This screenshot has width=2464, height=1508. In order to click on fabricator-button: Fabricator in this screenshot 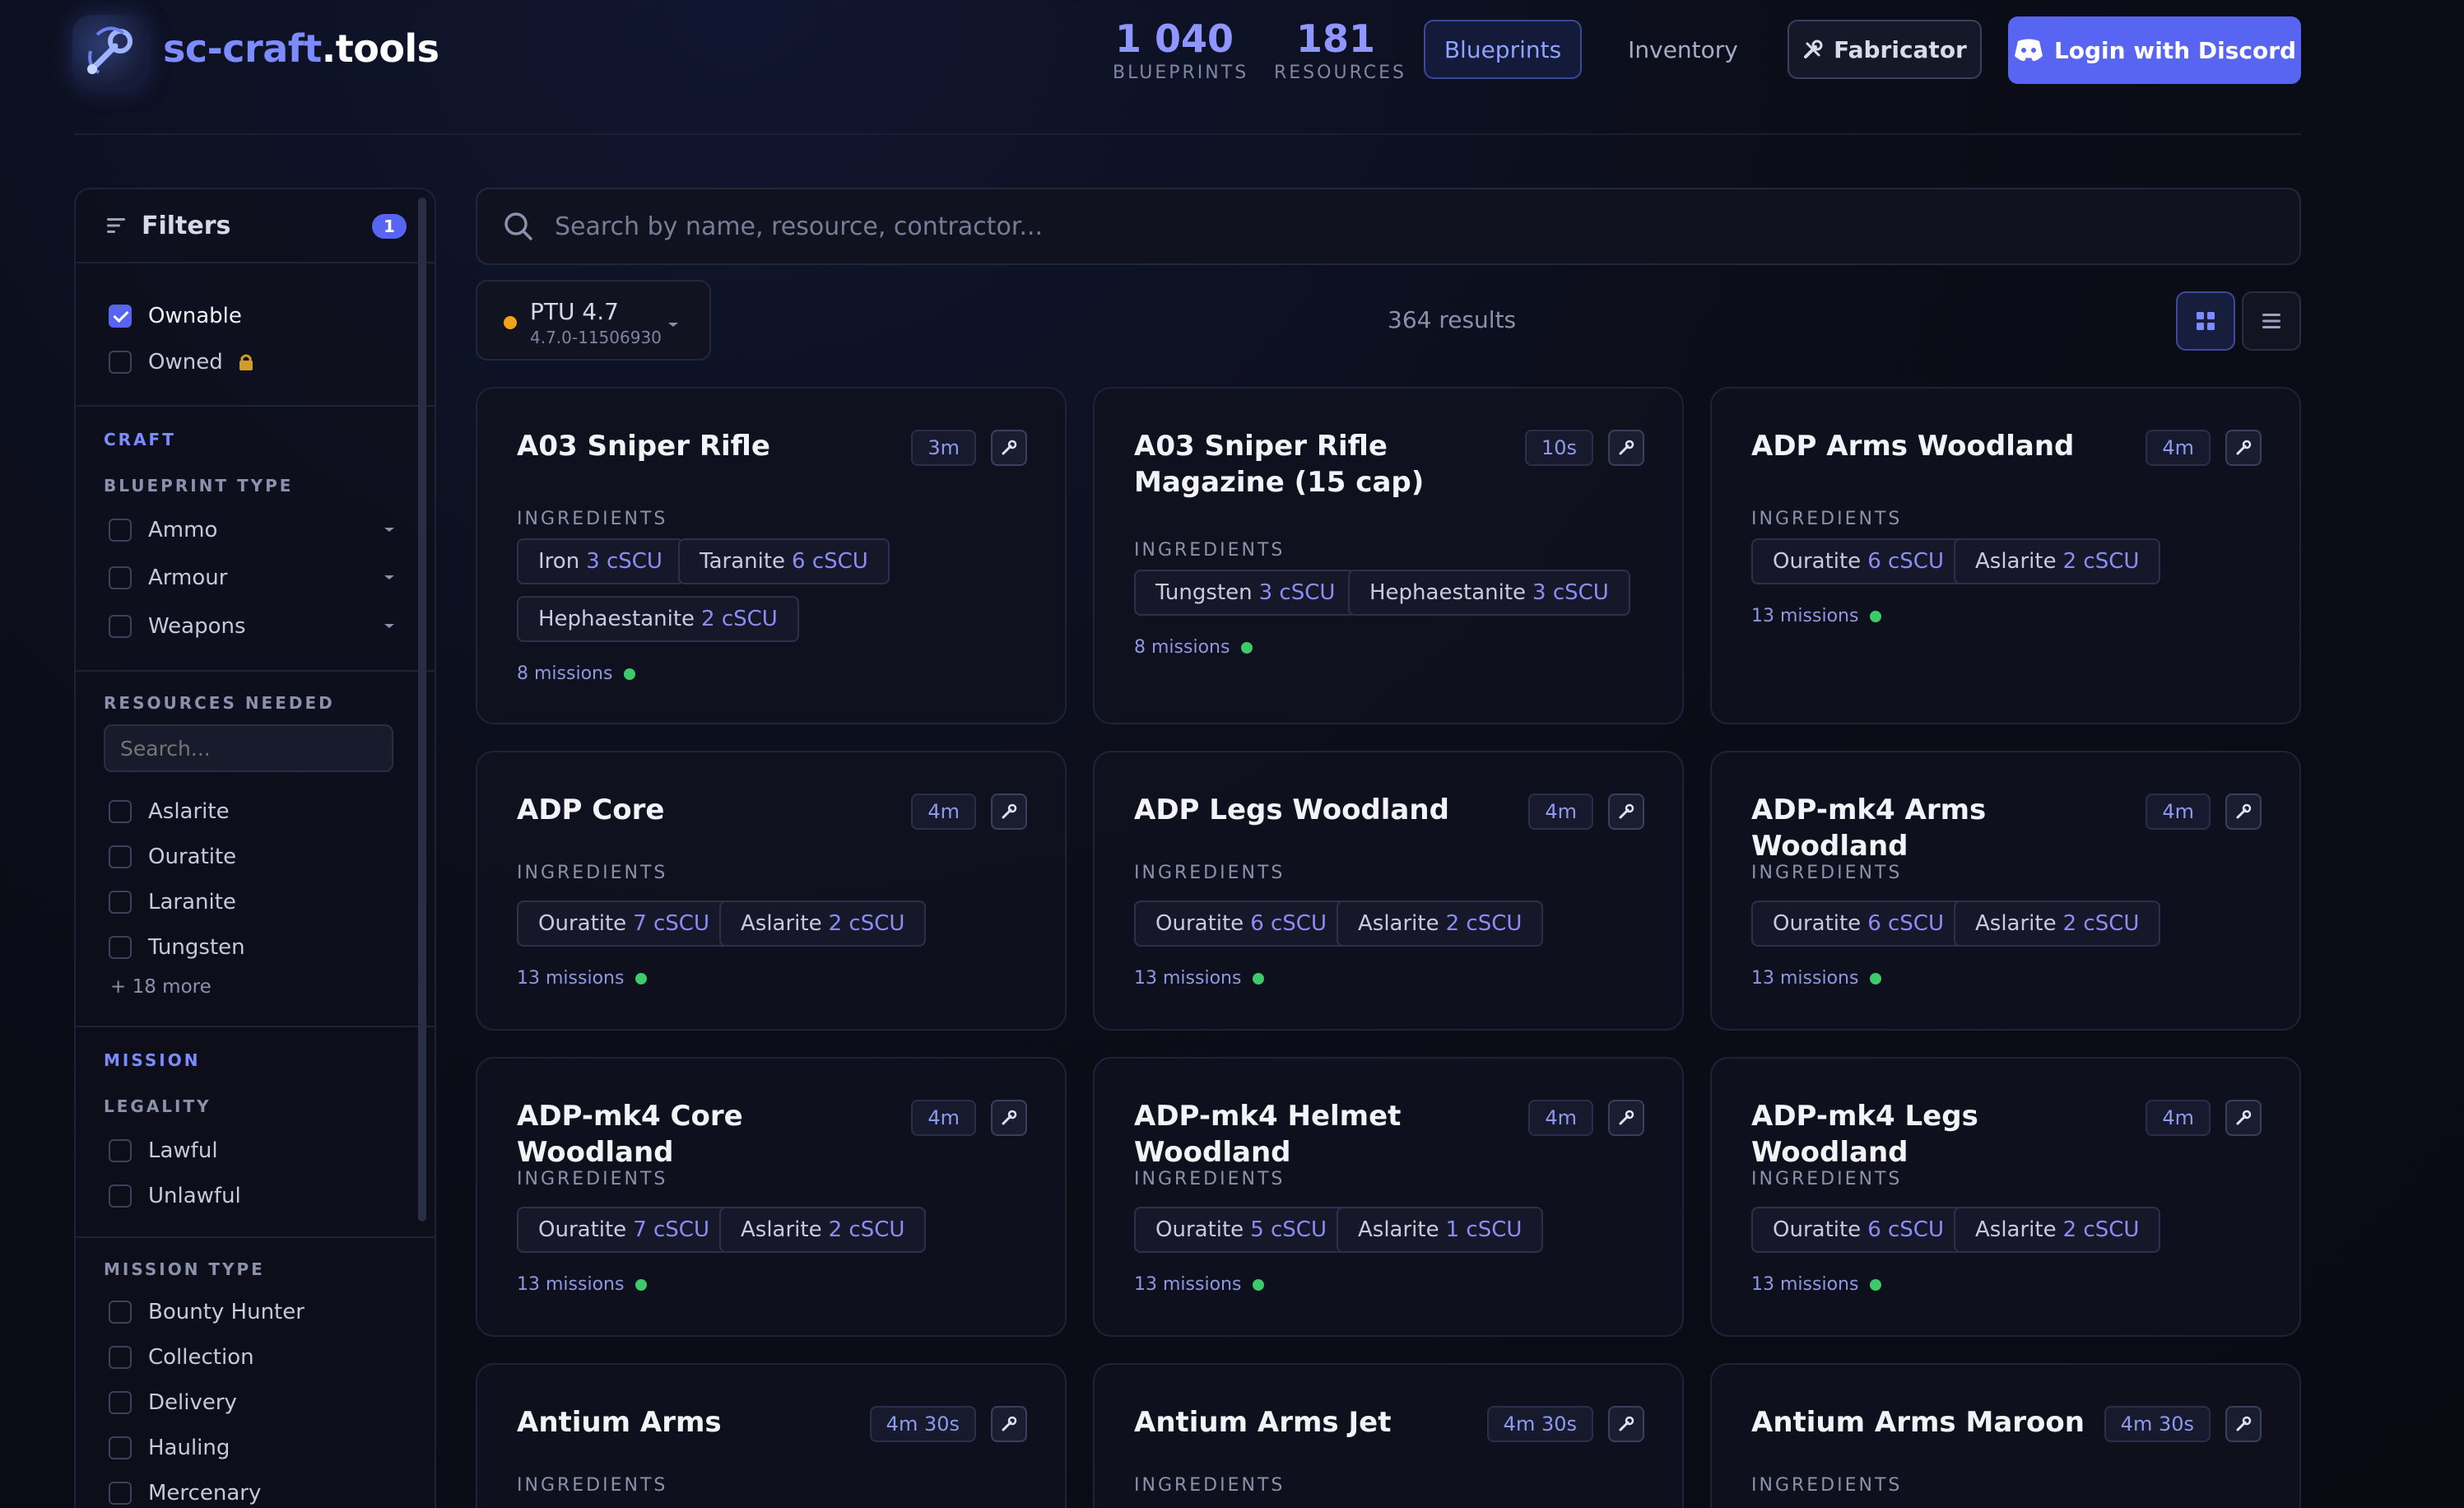, I will do `click(1885, 49)`.